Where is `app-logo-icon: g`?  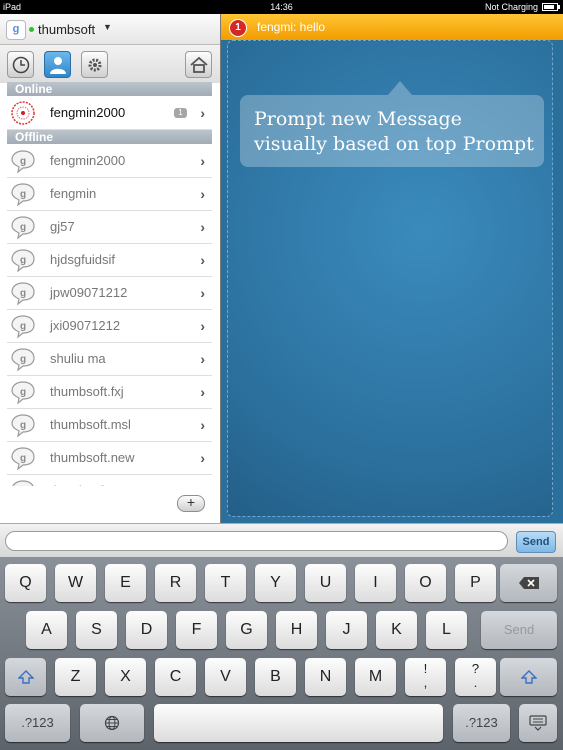 app-logo-icon: g is located at coordinates (16, 30).